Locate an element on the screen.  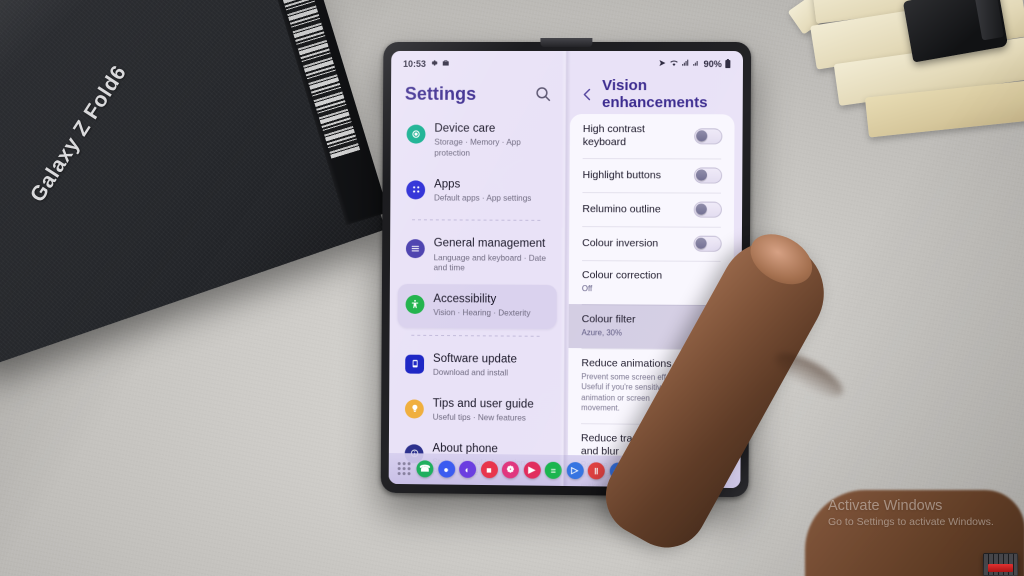
sidebar-item-software-update: Software update Download and install is located at coordinates (476, 365).